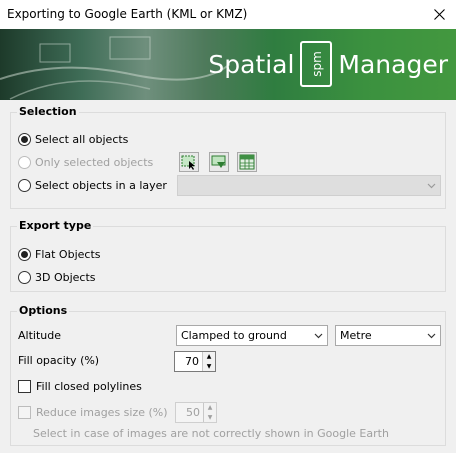 The width and height of the screenshot is (456, 453). I want to click on reduce-images-stepper: 50 ▲ ▼, so click(196, 412).